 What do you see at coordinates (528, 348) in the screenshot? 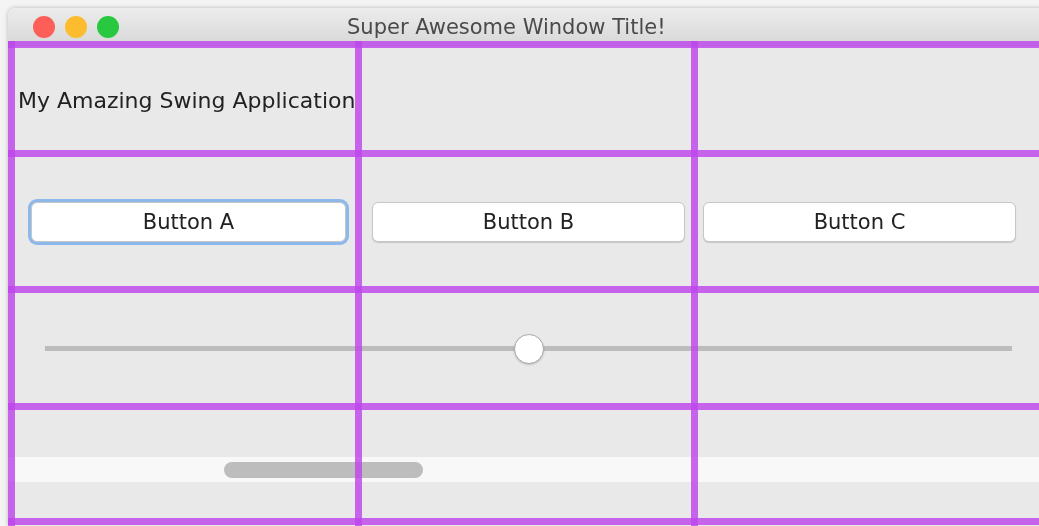
I see `slider-thumb` at bounding box center [528, 348].